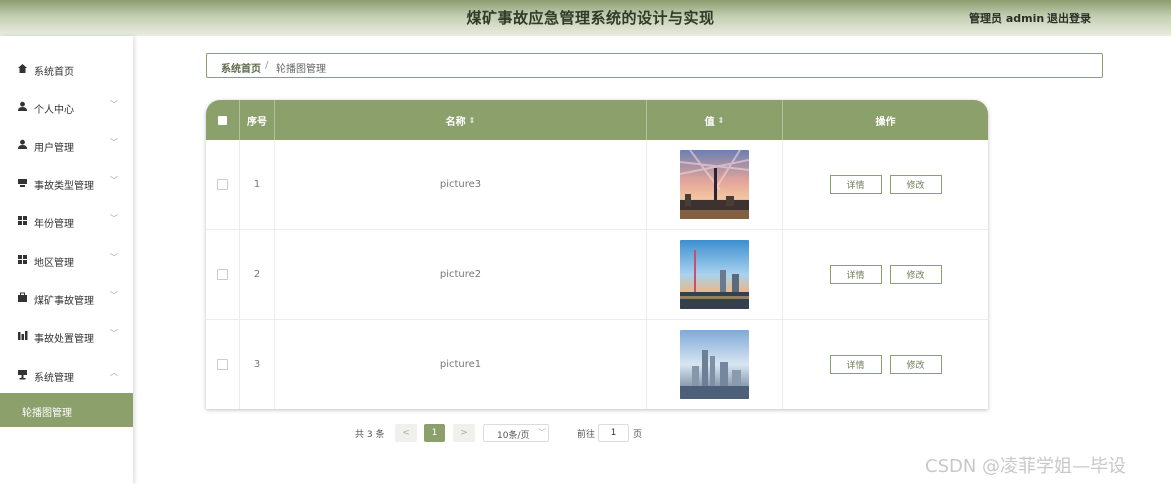 This screenshot has height=484, width=1171. Describe the element at coordinates (64, 301) in the screenshot. I see `sidebar-item-label: 煤矿事故管理` at that location.